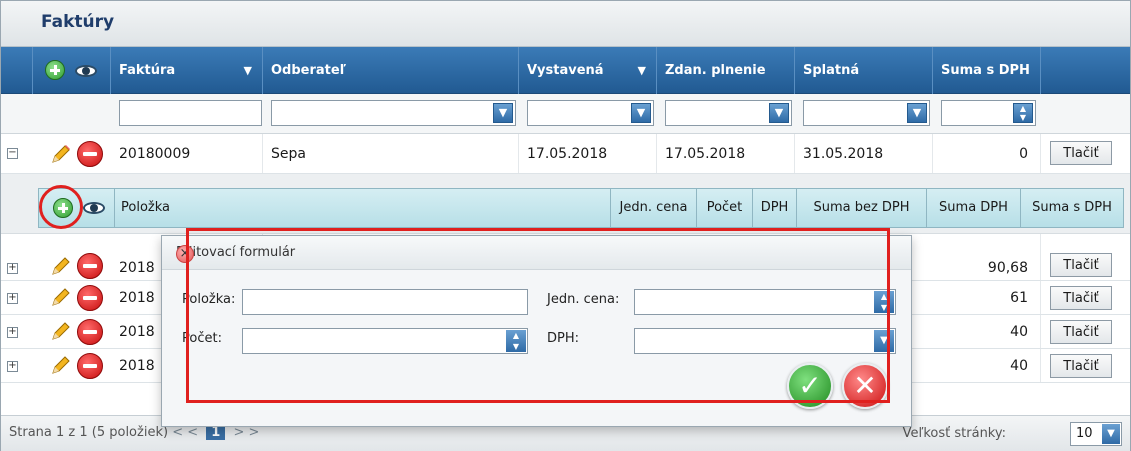 This screenshot has width=1131, height=451. I want to click on cell-odberatel: Sepa, so click(391, 153).